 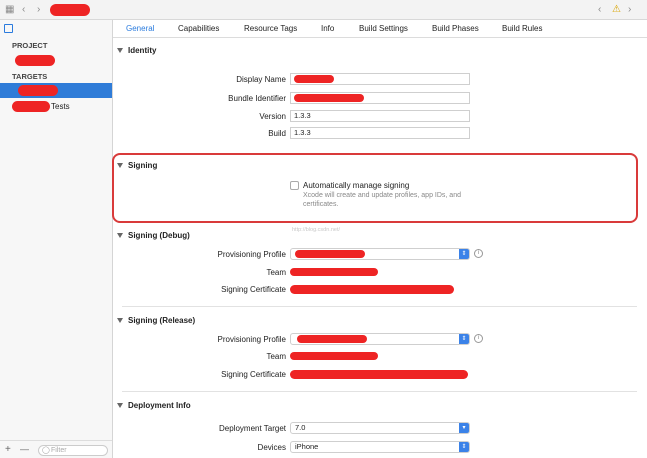 I want to click on tab-resource-tags: Resource Tags, so click(x=270, y=28).